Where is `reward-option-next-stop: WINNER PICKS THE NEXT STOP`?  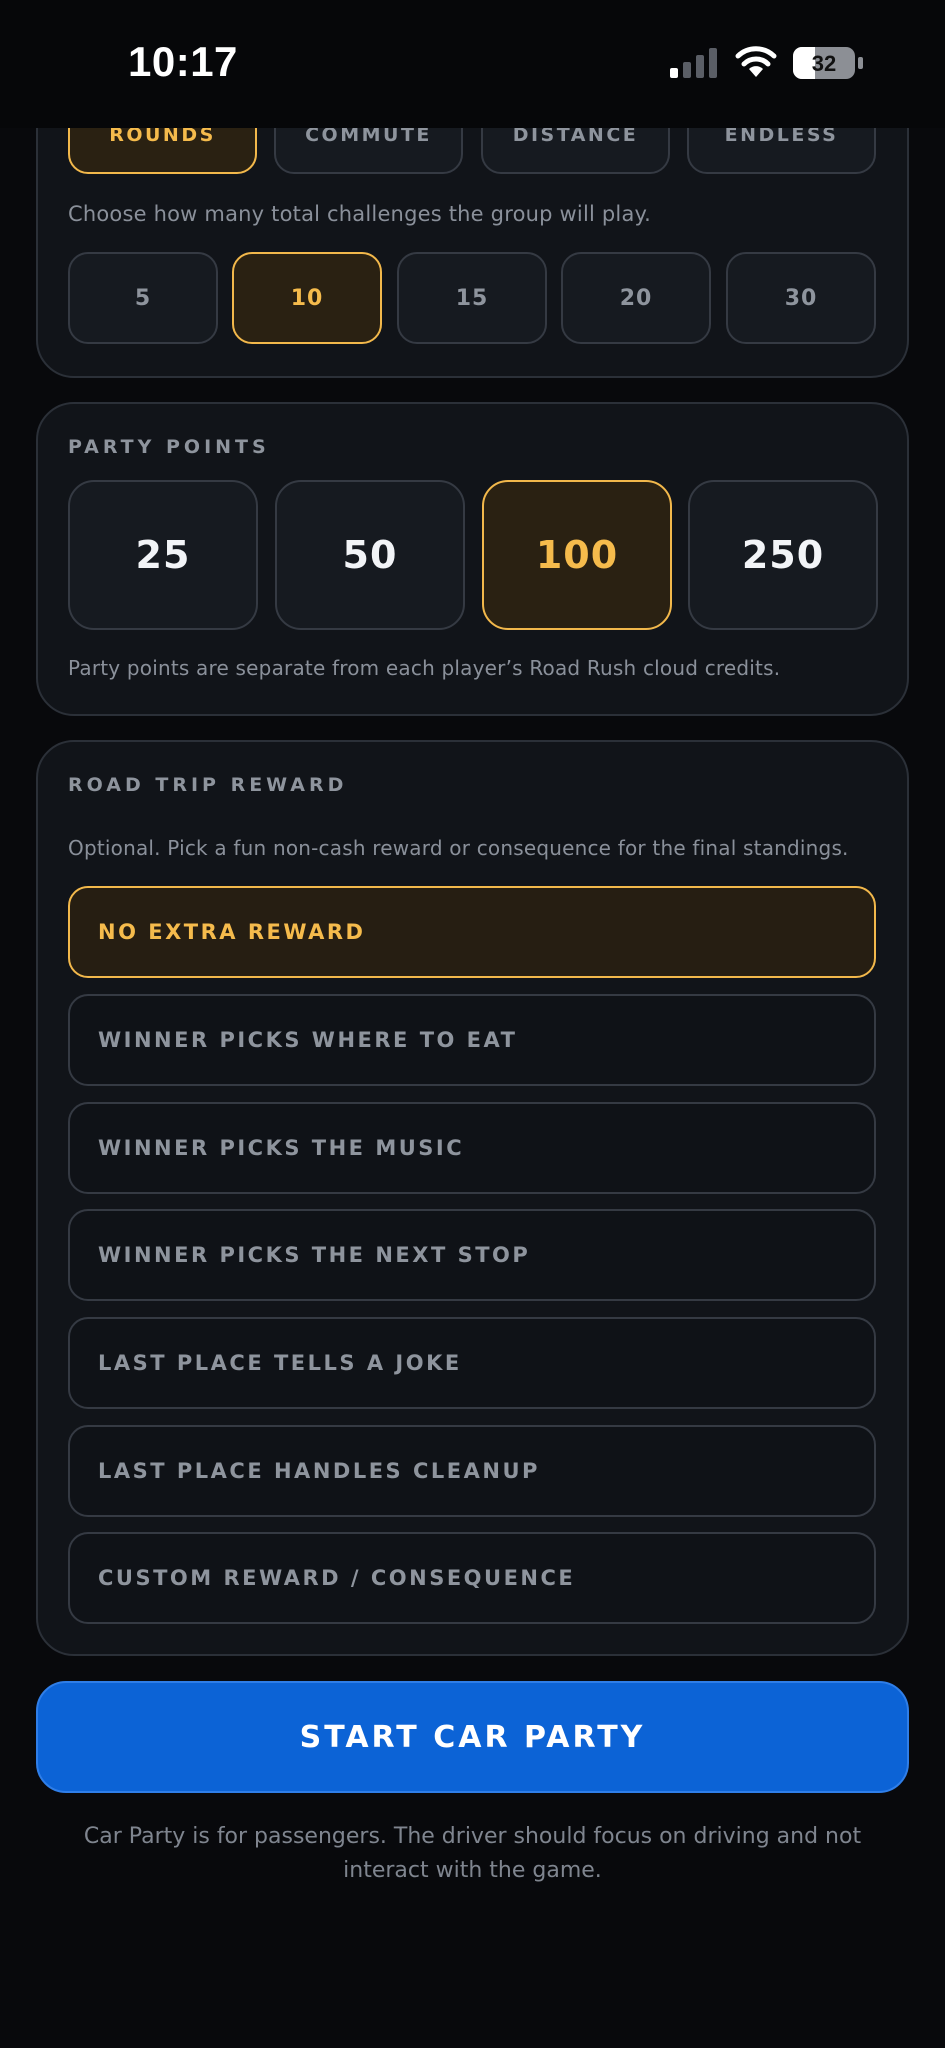 reward-option-next-stop: WINNER PICKS THE NEXT STOP is located at coordinates (472, 1255).